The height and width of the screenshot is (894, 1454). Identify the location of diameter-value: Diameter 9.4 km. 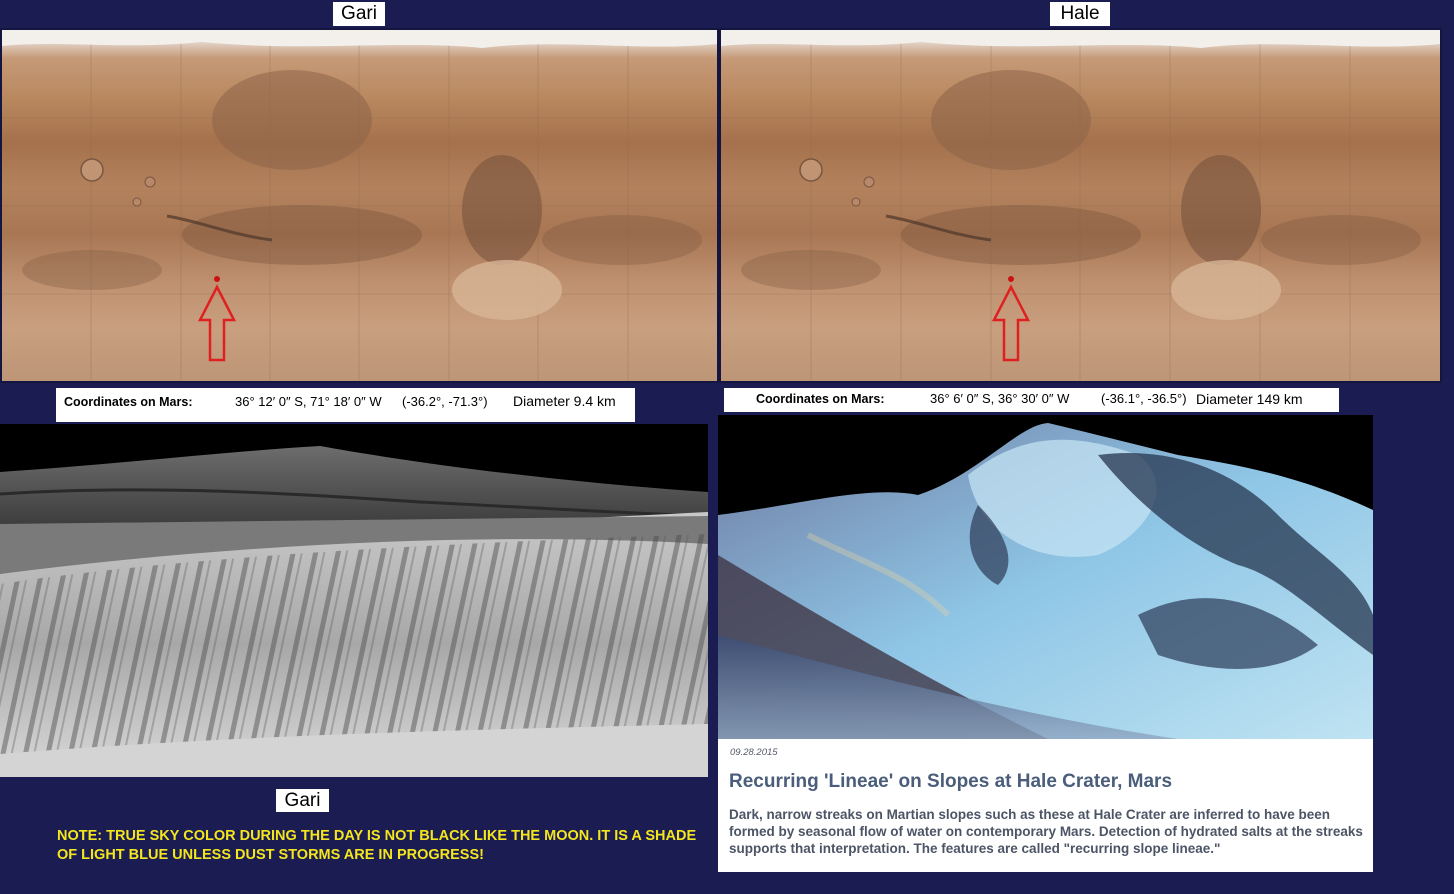
(564, 401).